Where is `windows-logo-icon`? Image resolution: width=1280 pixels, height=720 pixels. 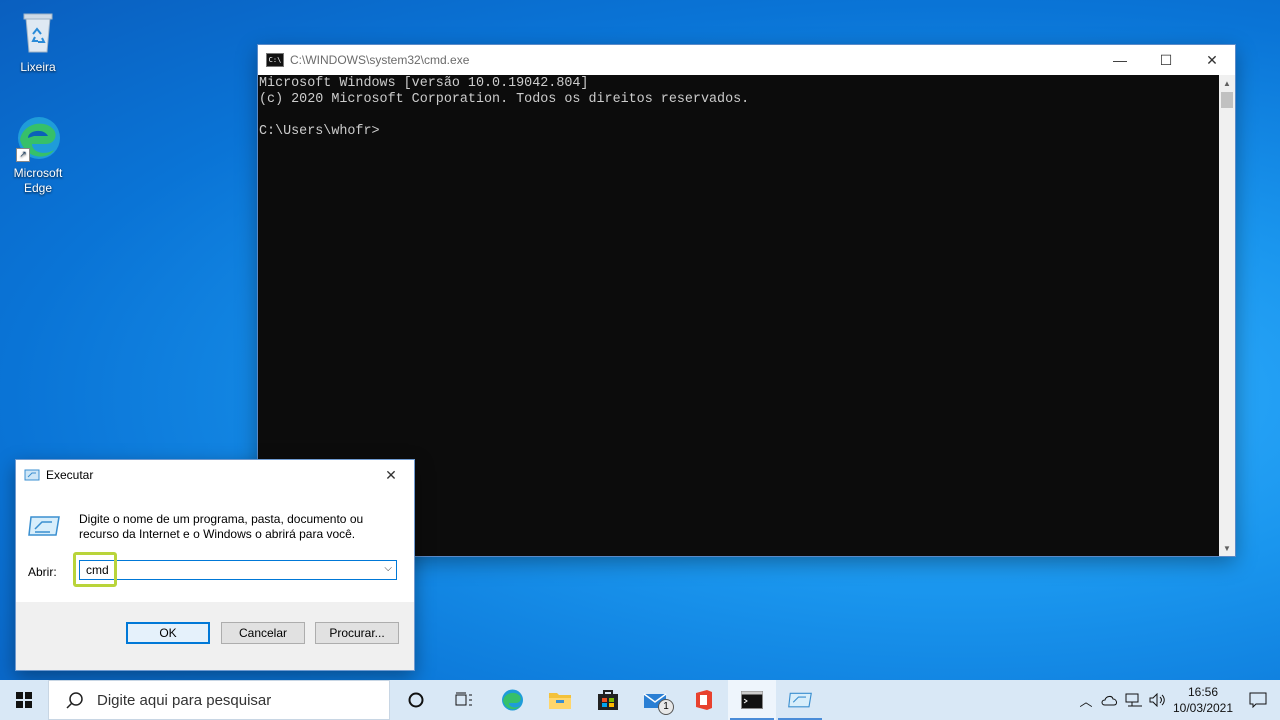
windows-logo-icon is located at coordinates (24, 700).